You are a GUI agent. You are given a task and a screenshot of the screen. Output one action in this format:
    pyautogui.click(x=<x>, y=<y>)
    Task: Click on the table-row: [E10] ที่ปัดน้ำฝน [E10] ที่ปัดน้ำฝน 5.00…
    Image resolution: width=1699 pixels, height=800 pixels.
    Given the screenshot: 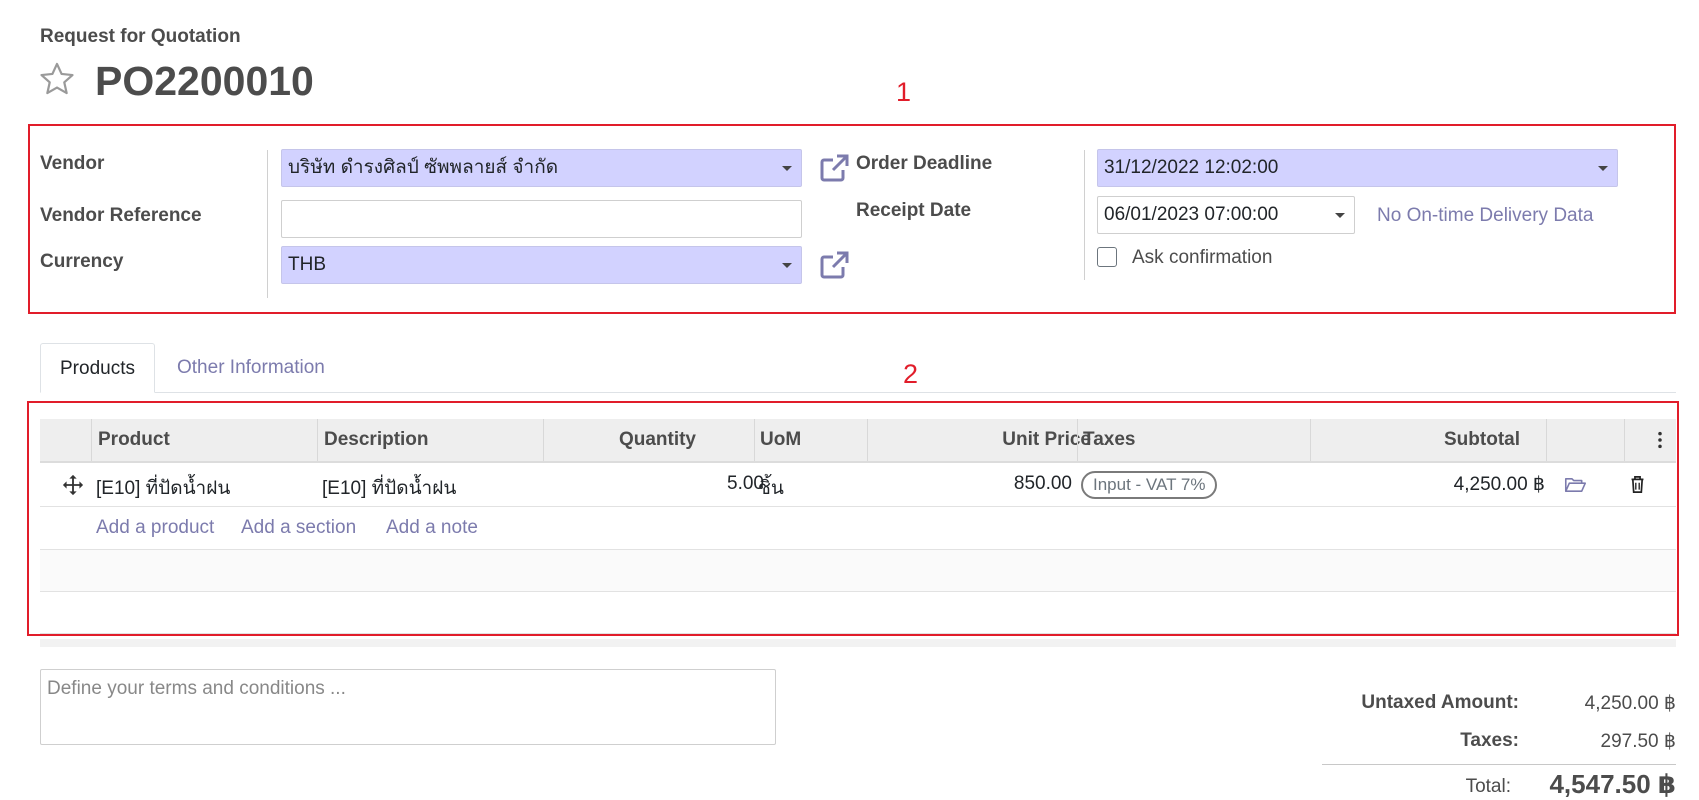 What is the action you would take?
    pyautogui.click(x=858, y=485)
    